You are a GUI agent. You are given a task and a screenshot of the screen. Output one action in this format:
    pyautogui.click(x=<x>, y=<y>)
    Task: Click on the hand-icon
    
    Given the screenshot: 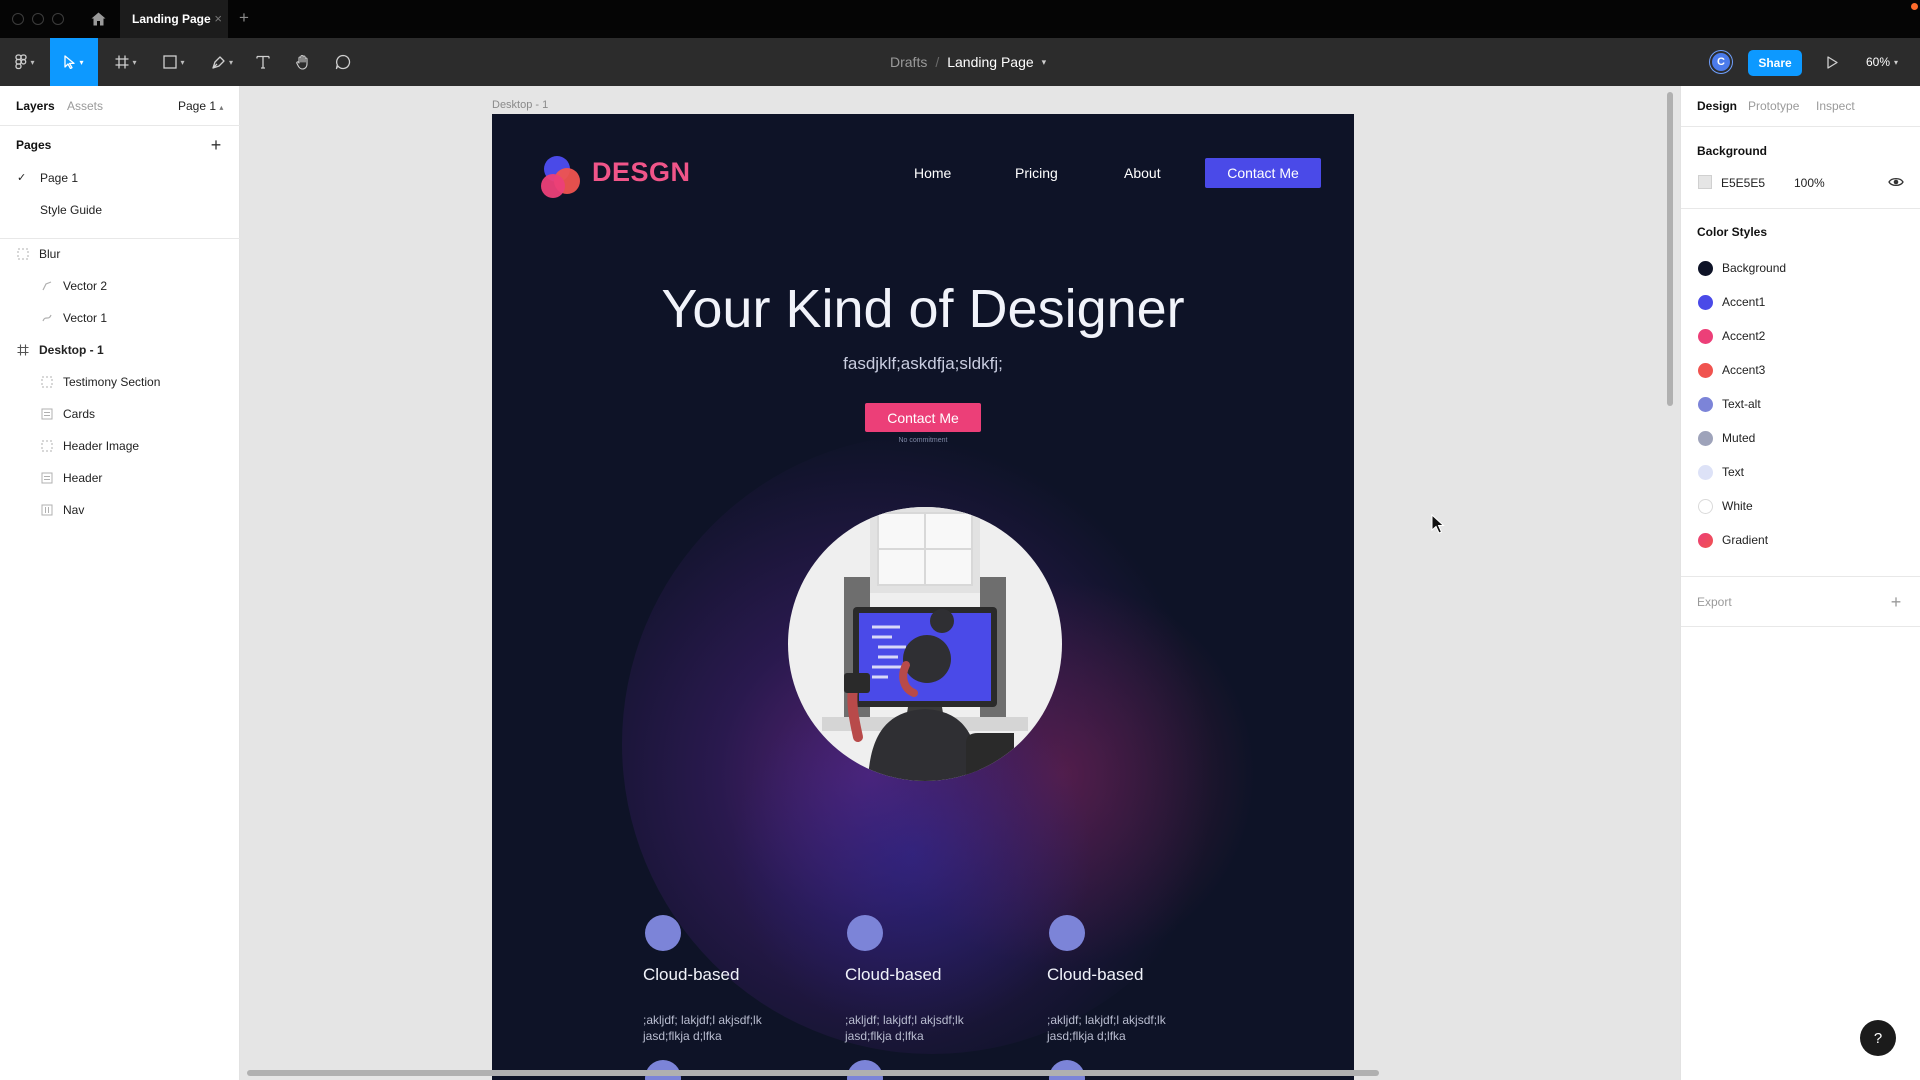 What is the action you would take?
    pyautogui.click(x=302, y=62)
    